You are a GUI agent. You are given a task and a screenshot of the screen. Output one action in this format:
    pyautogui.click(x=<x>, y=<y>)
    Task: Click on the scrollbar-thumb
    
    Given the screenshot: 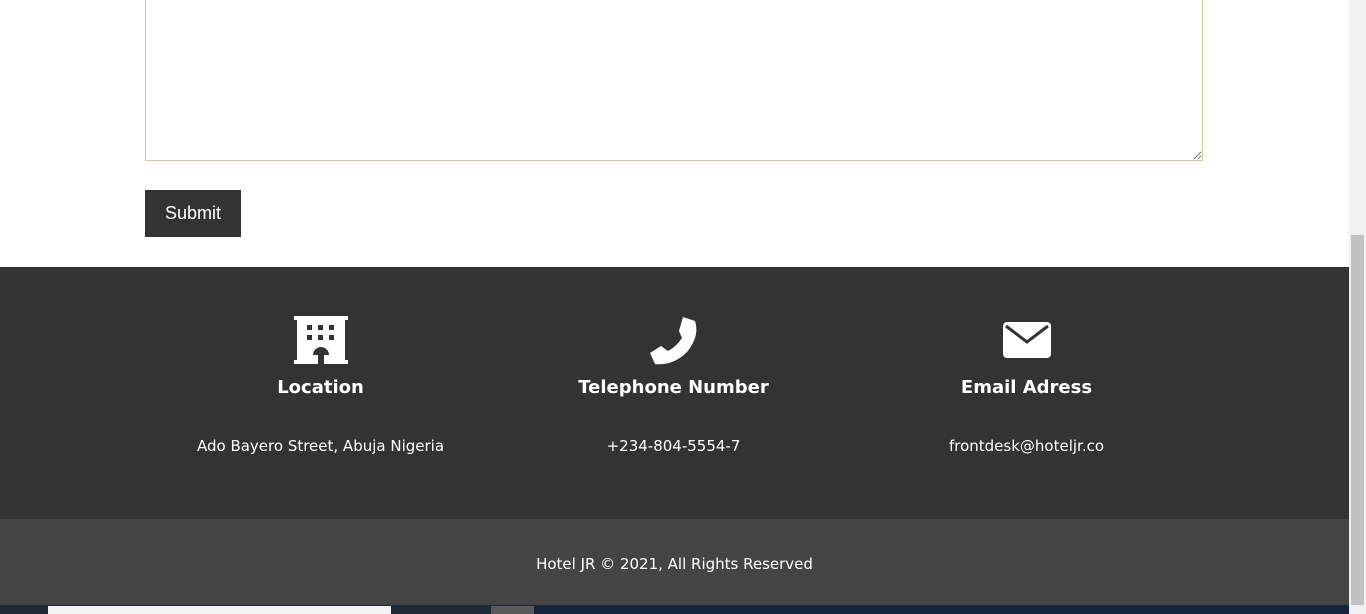 What is the action you would take?
    pyautogui.click(x=1357, y=420)
    